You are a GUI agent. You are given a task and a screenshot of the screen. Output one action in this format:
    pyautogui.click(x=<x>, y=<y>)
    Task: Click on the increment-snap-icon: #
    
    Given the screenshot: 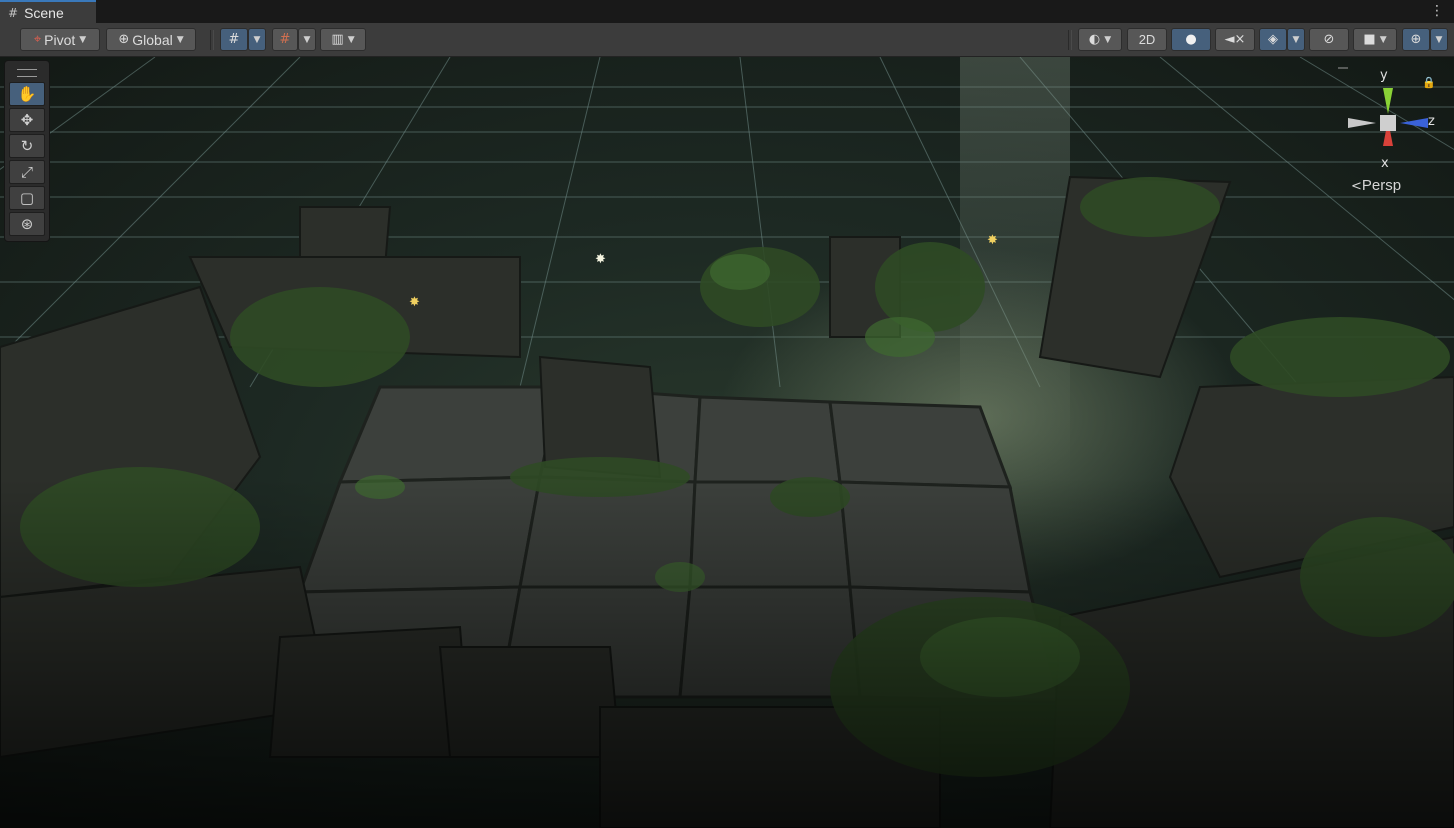 What is the action you would take?
    pyautogui.click(x=285, y=39)
    